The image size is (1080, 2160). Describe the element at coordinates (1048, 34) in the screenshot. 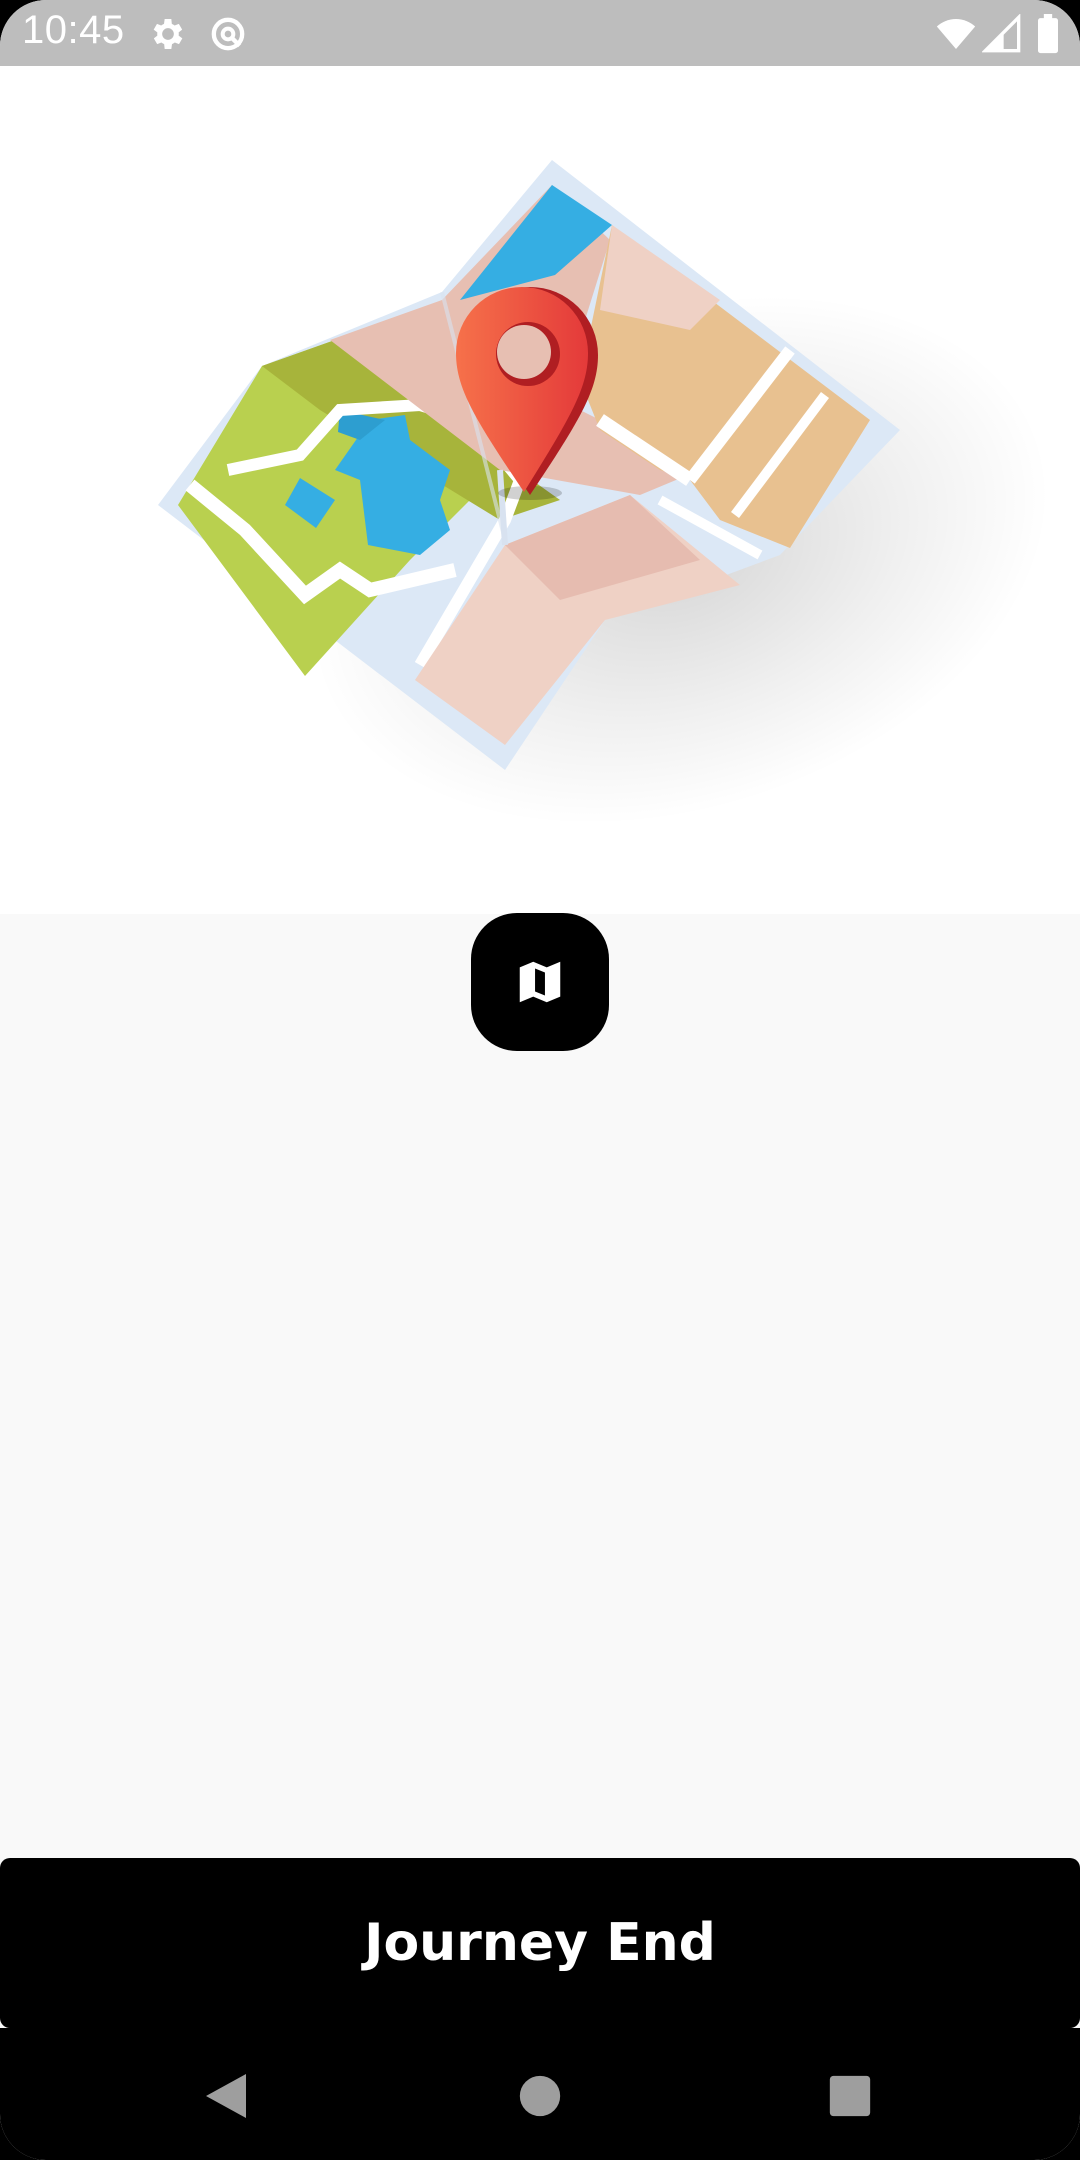

I see `battery-icon` at that location.